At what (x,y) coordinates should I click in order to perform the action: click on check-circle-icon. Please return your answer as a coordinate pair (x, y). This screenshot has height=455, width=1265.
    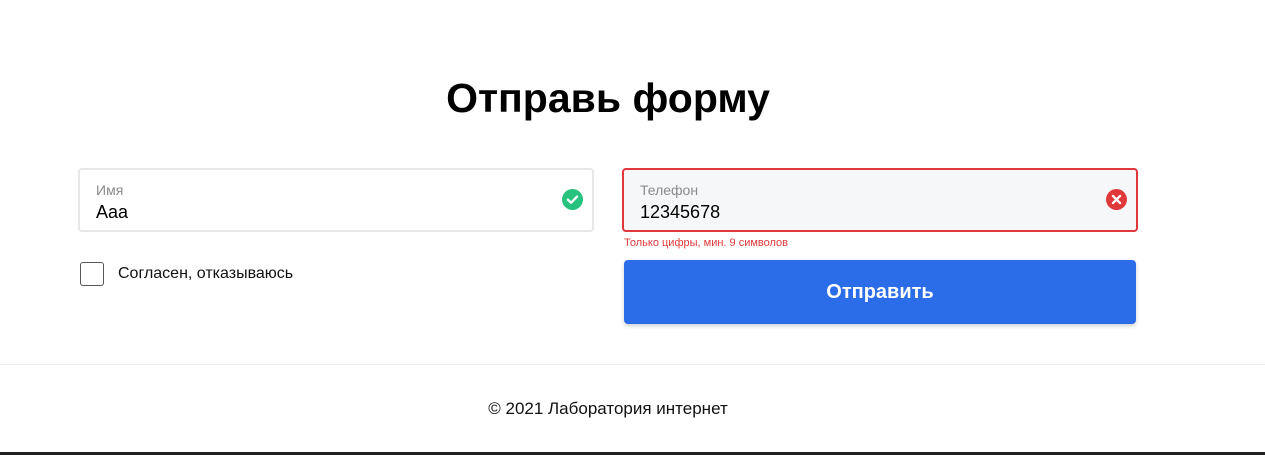
    Looking at the image, I should click on (572, 199).